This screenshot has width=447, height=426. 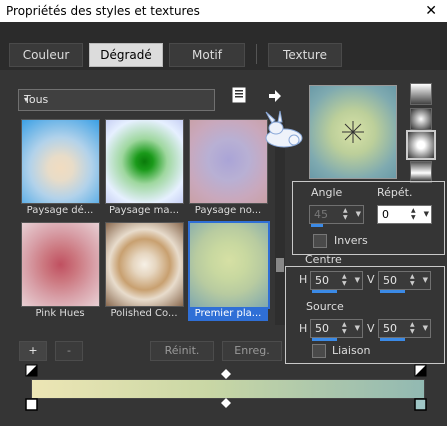 I want to click on tab-motif: Motif, so click(x=207, y=55).